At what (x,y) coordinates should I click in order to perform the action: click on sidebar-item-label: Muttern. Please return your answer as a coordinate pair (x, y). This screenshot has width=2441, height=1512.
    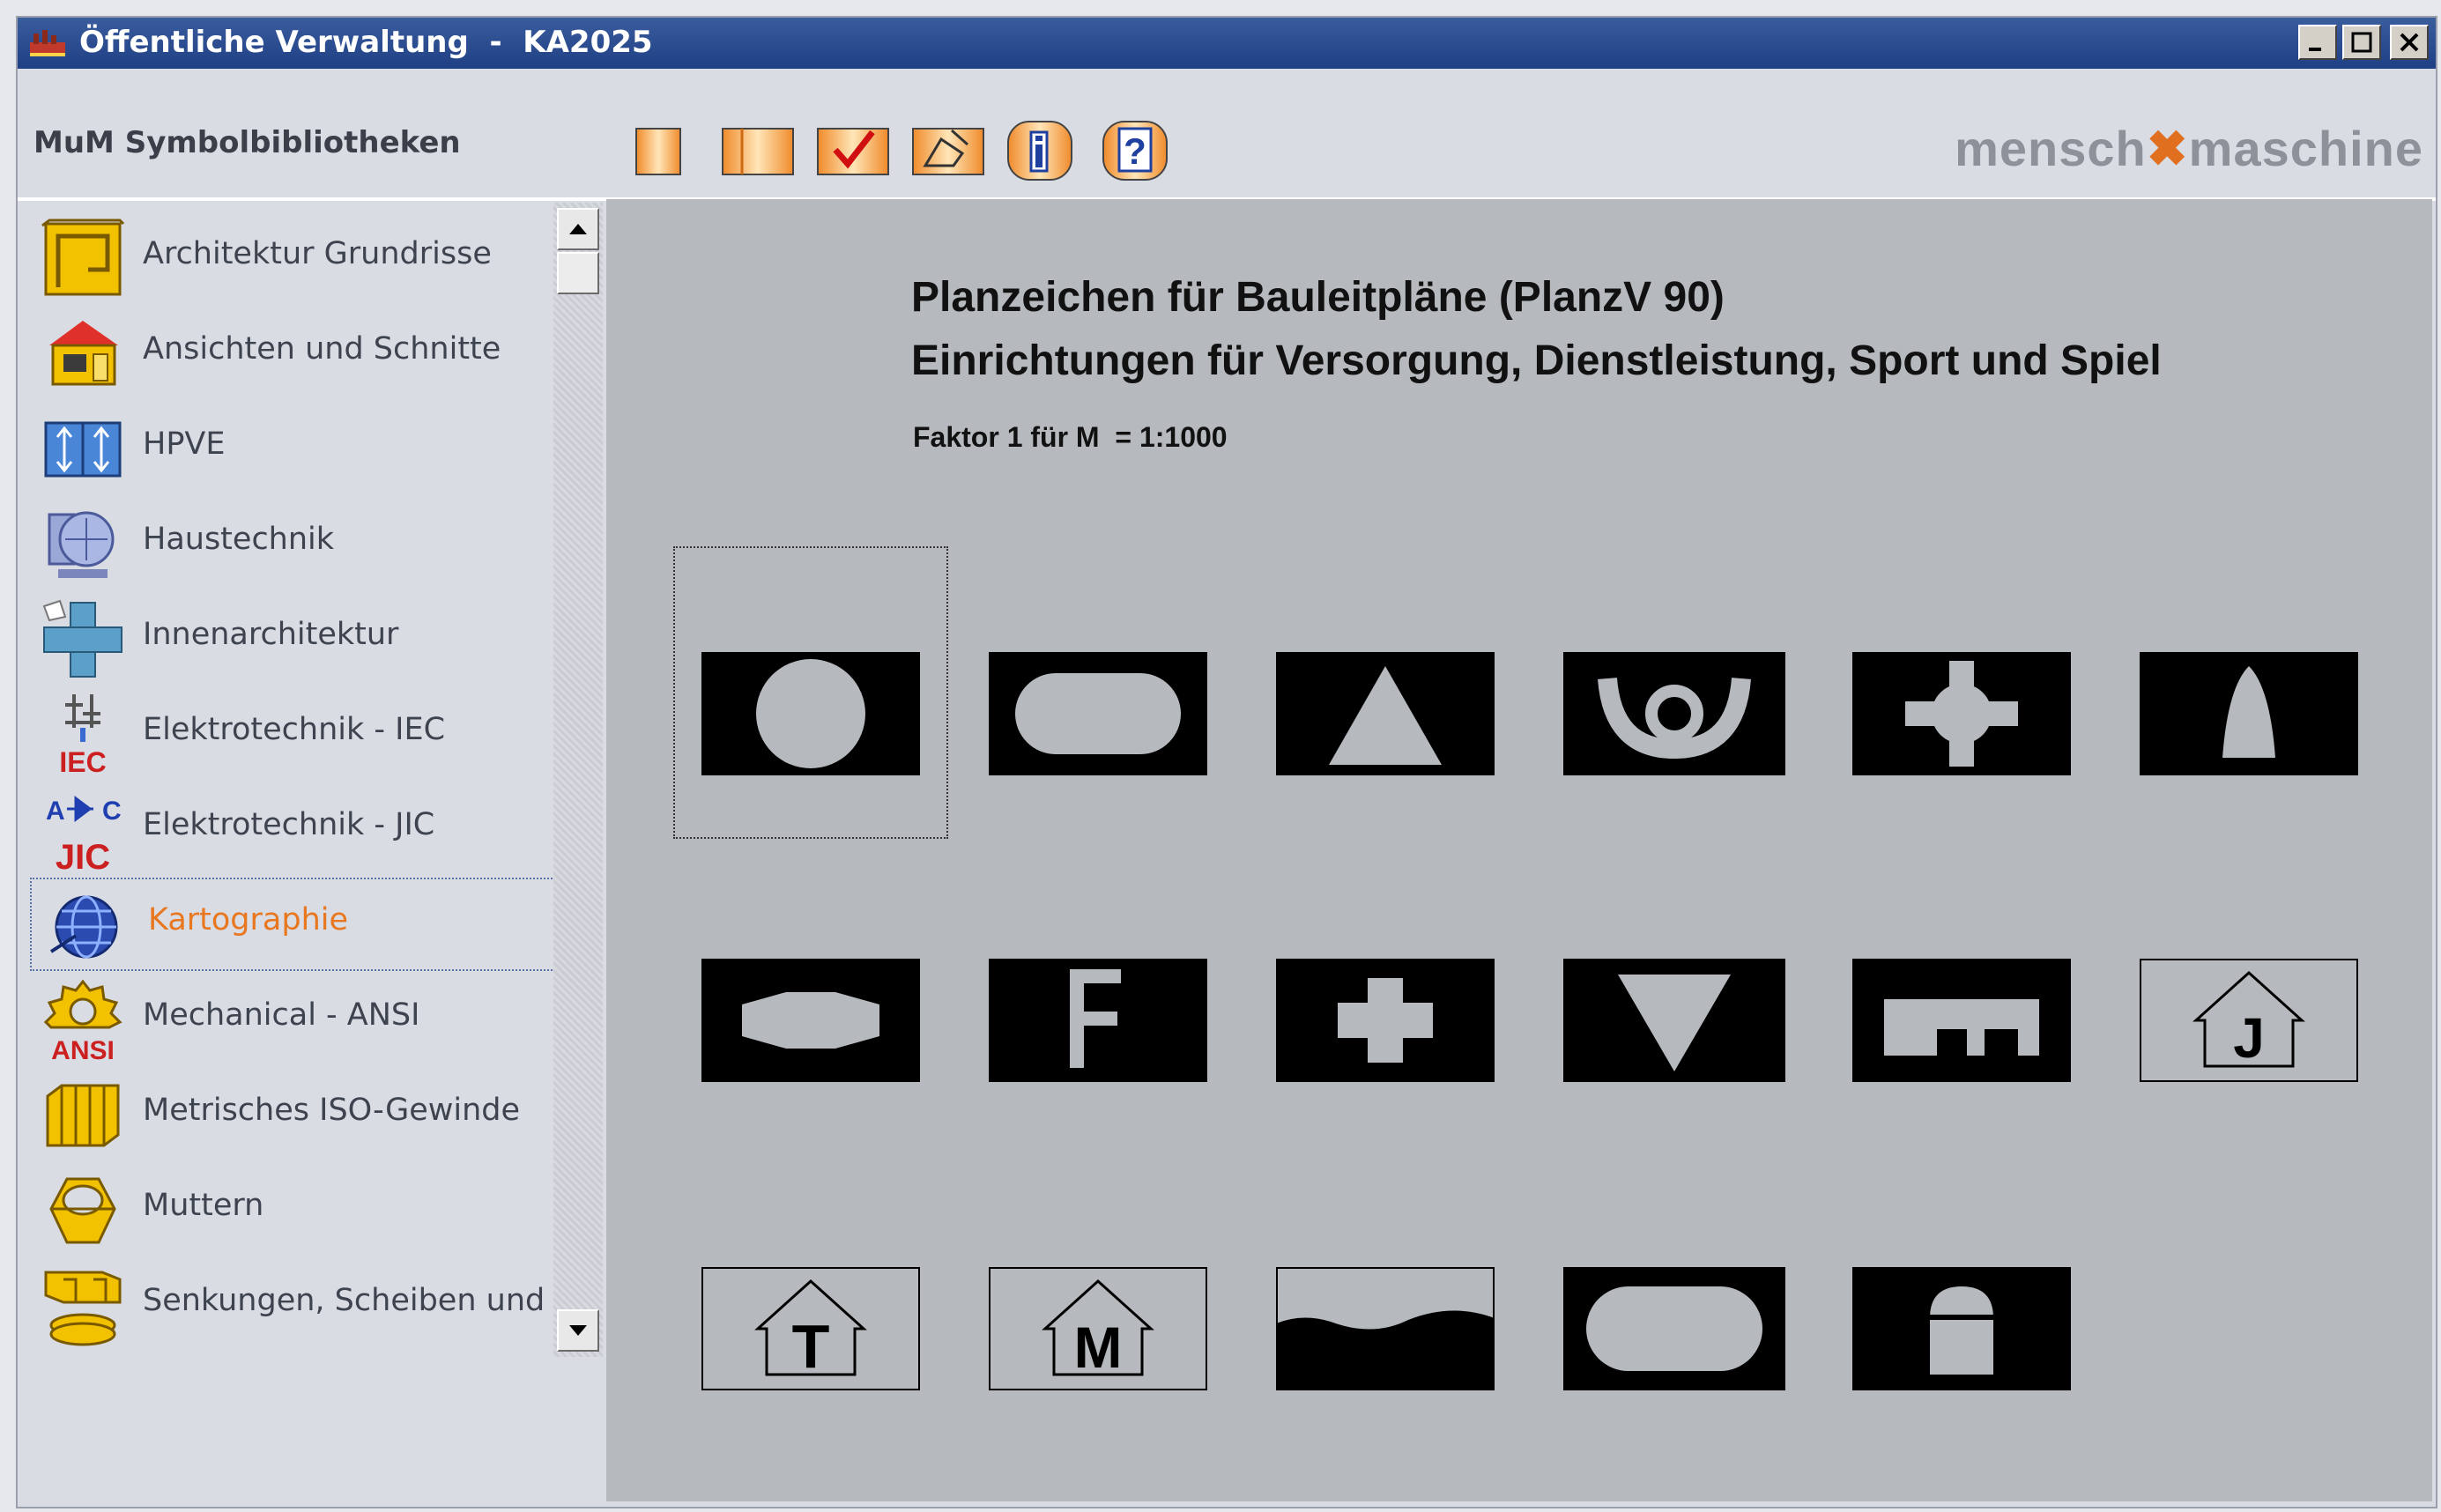
    Looking at the image, I should click on (203, 1205).